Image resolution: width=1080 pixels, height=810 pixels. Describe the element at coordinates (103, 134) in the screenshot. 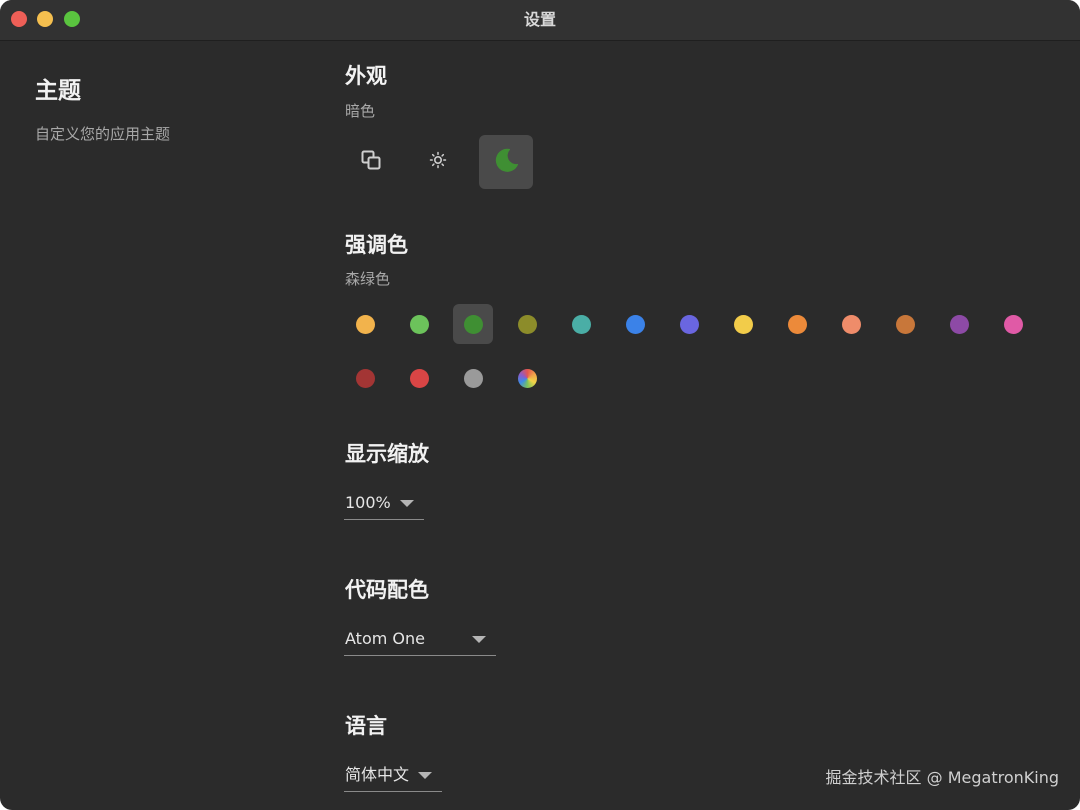

I see `sidebar-description: 自定义您的应用主题` at that location.